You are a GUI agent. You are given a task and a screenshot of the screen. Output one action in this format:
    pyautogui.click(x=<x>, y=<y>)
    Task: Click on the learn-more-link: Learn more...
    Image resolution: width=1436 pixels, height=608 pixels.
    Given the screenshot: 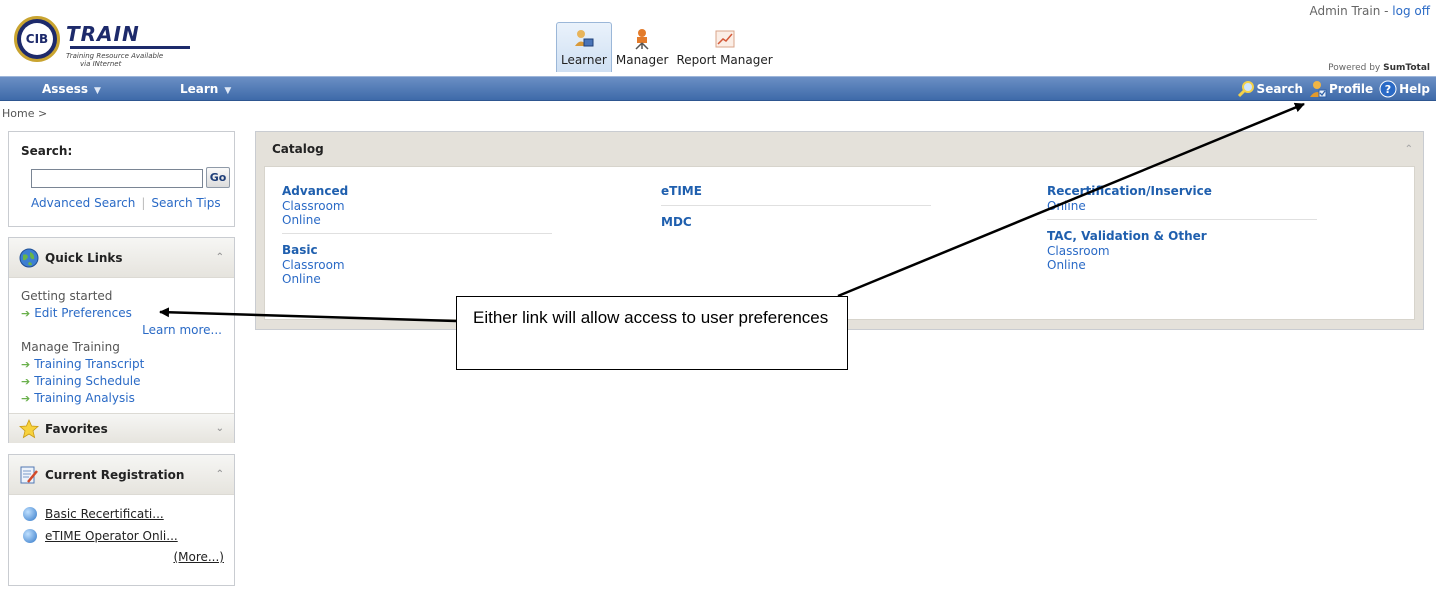 What is the action you would take?
    pyautogui.click(x=123, y=330)
    